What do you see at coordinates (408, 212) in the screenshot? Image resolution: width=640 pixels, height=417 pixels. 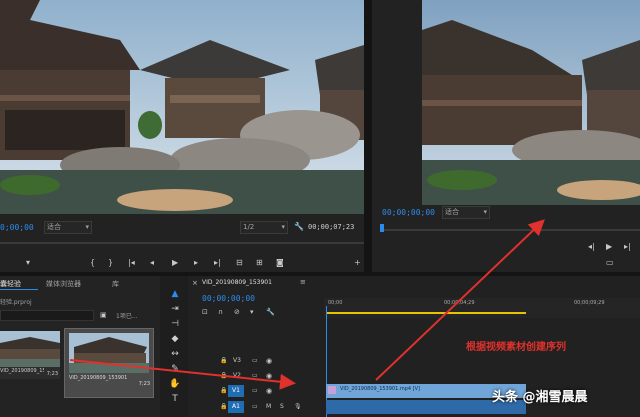 I see `program-timecode: 00;00;00;00` at bounding box center [408, 212].